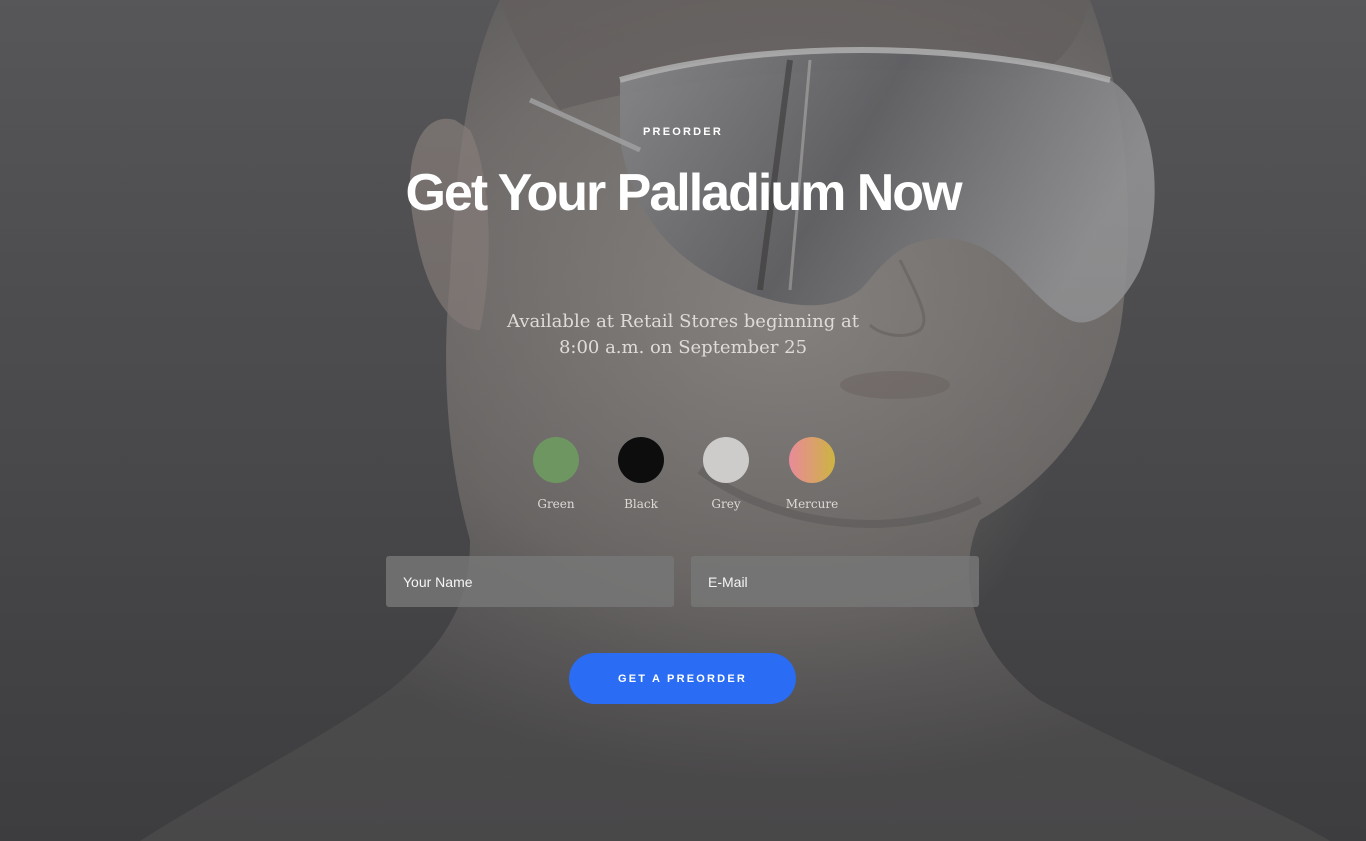 The image size is (1366, 841). Describe the element at coordinates (641, 460) in the screenshot. I see `color-swatch-black` at that location.